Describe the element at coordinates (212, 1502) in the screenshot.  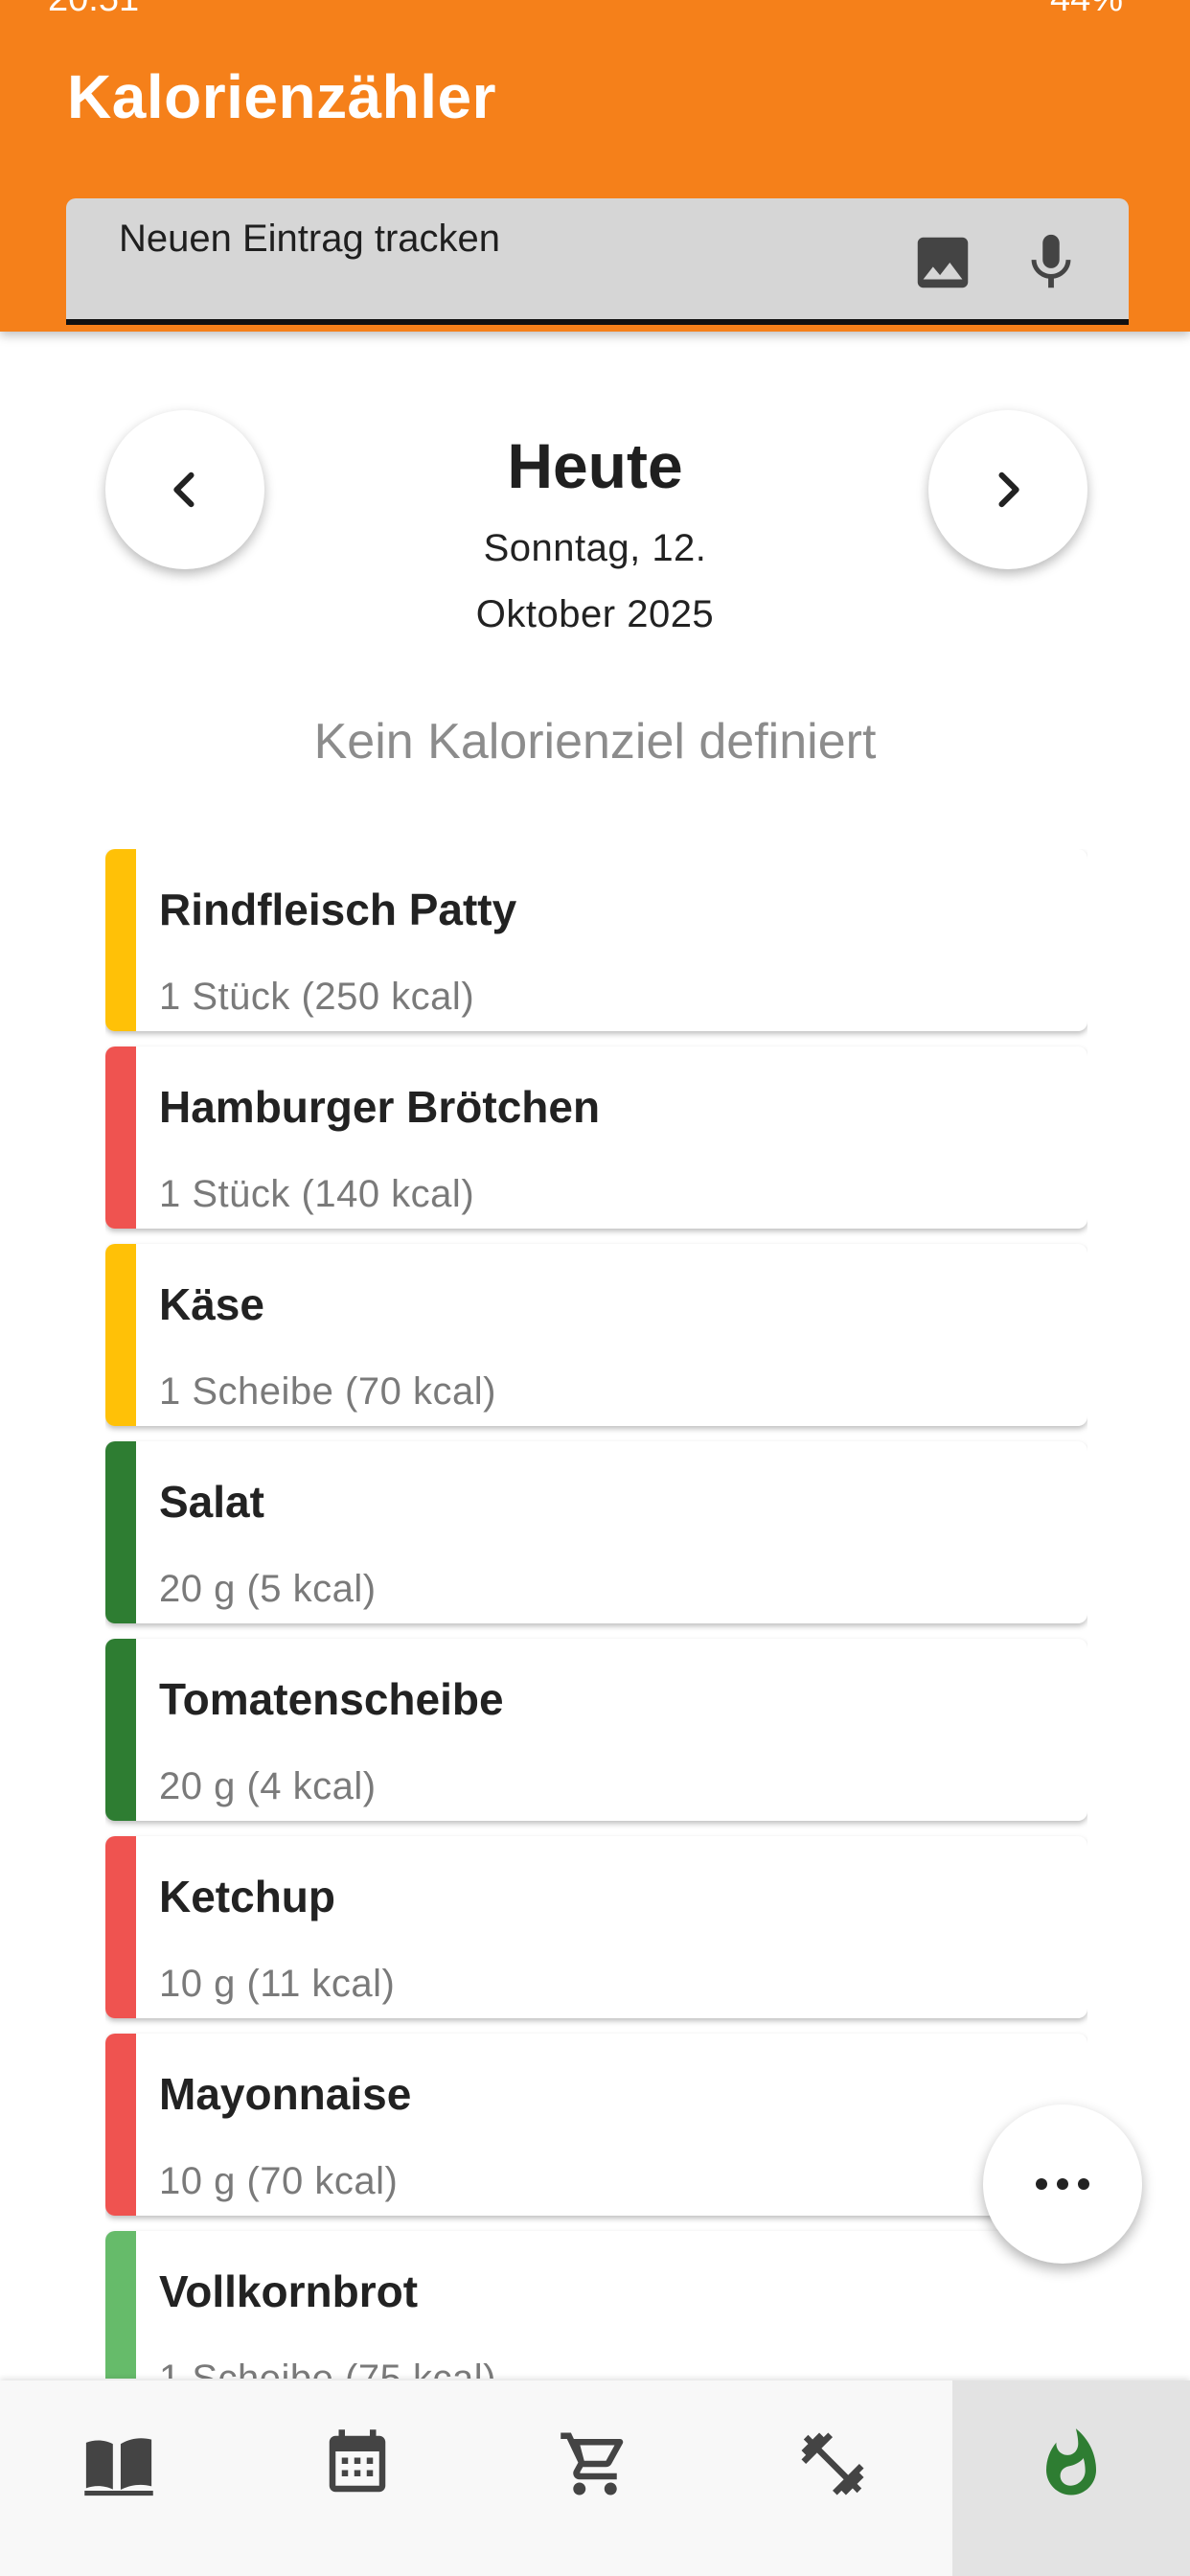
I see `entry-name: Salat` at that location.